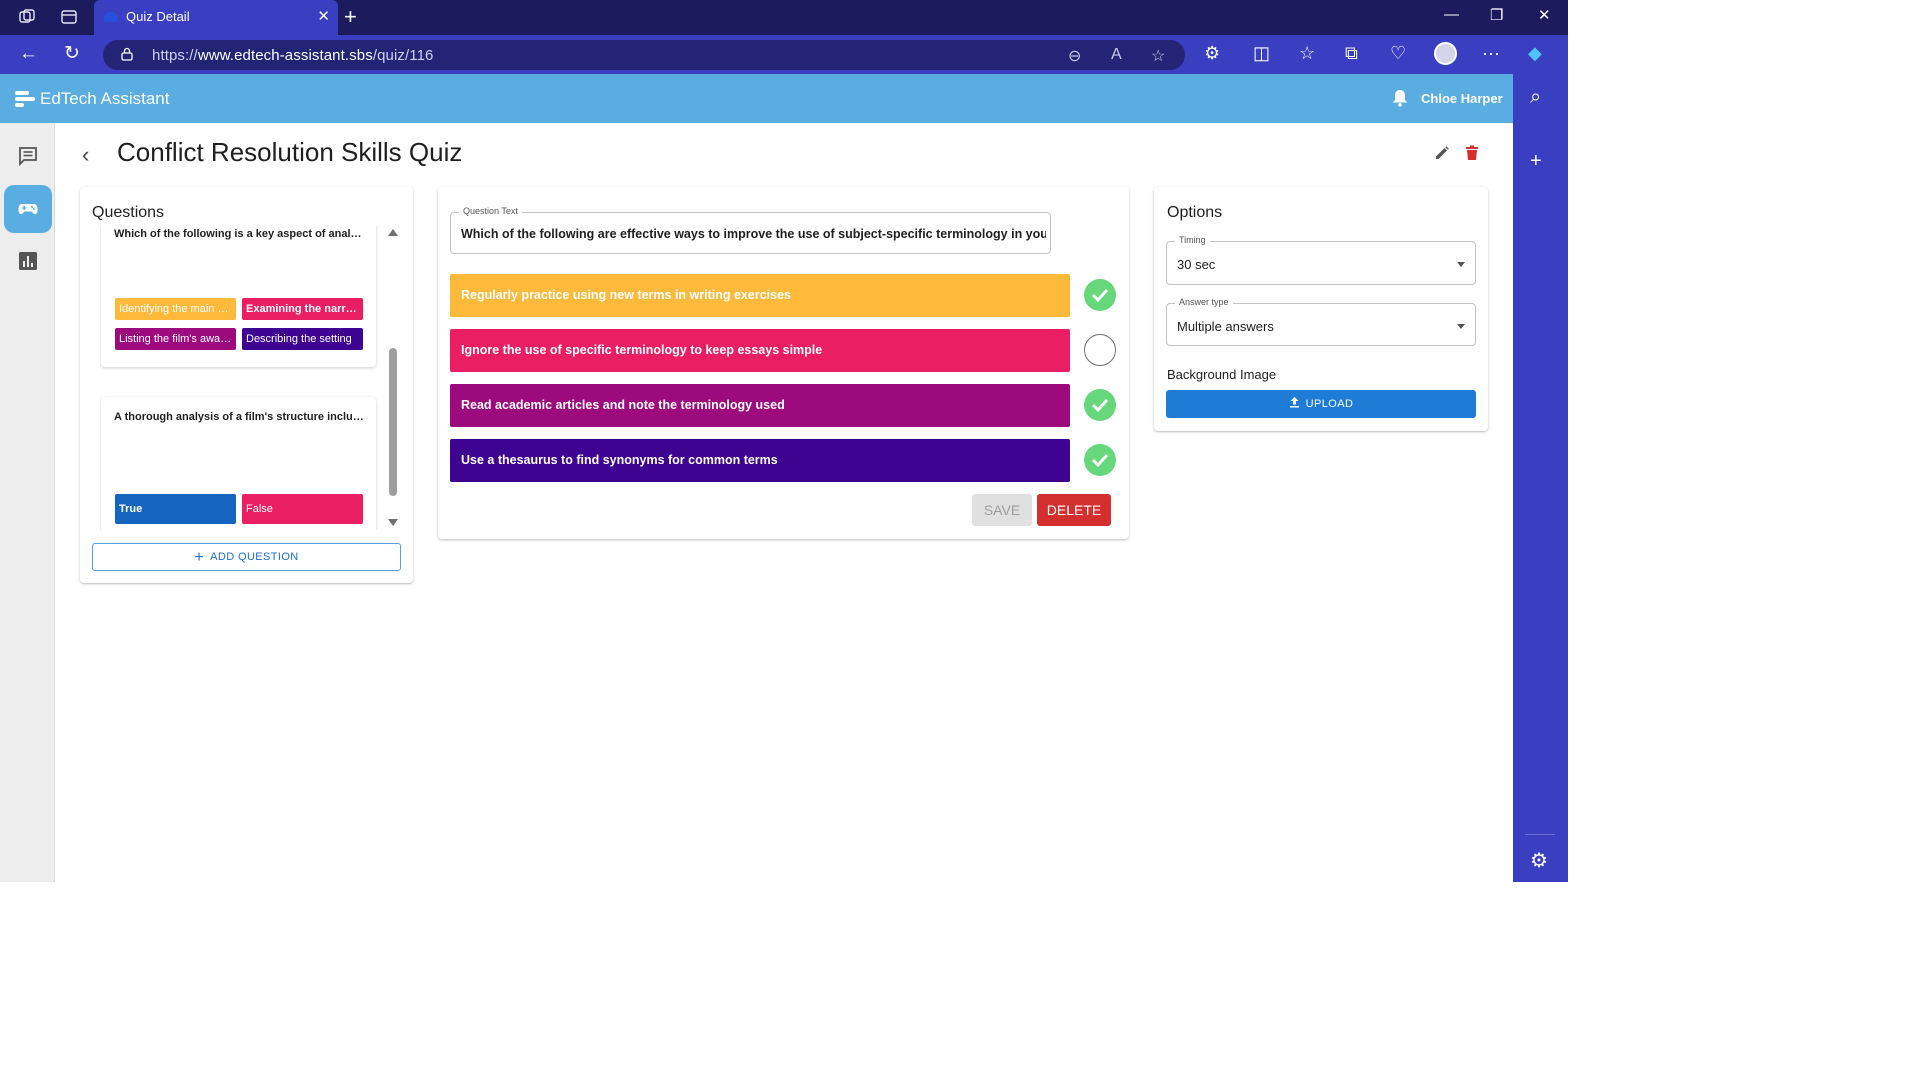  I want to click on new-tab-icon: +, so click(350, 17).